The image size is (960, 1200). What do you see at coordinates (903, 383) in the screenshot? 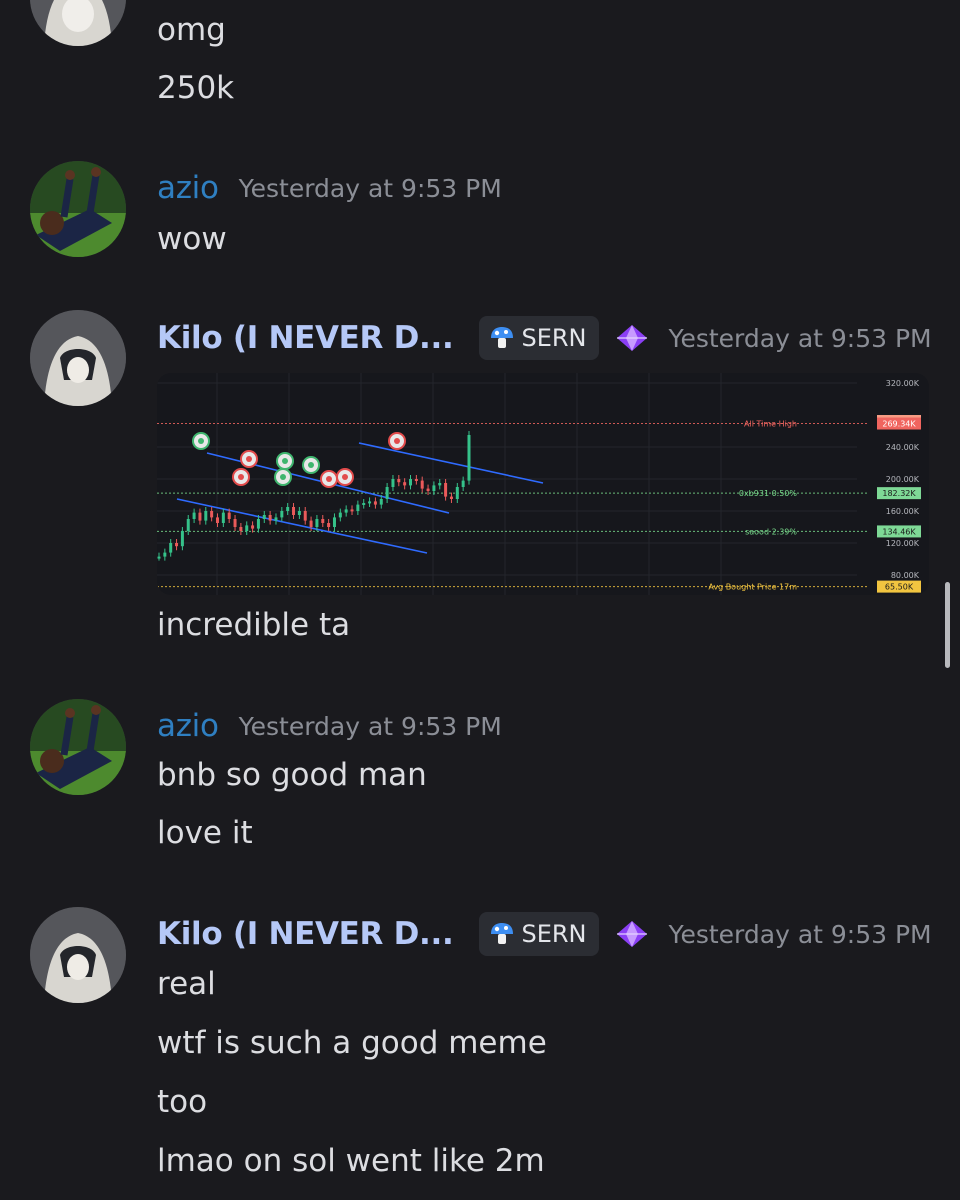
I see `y-tick-label: 320.00K` at bounding box center [903, 383].